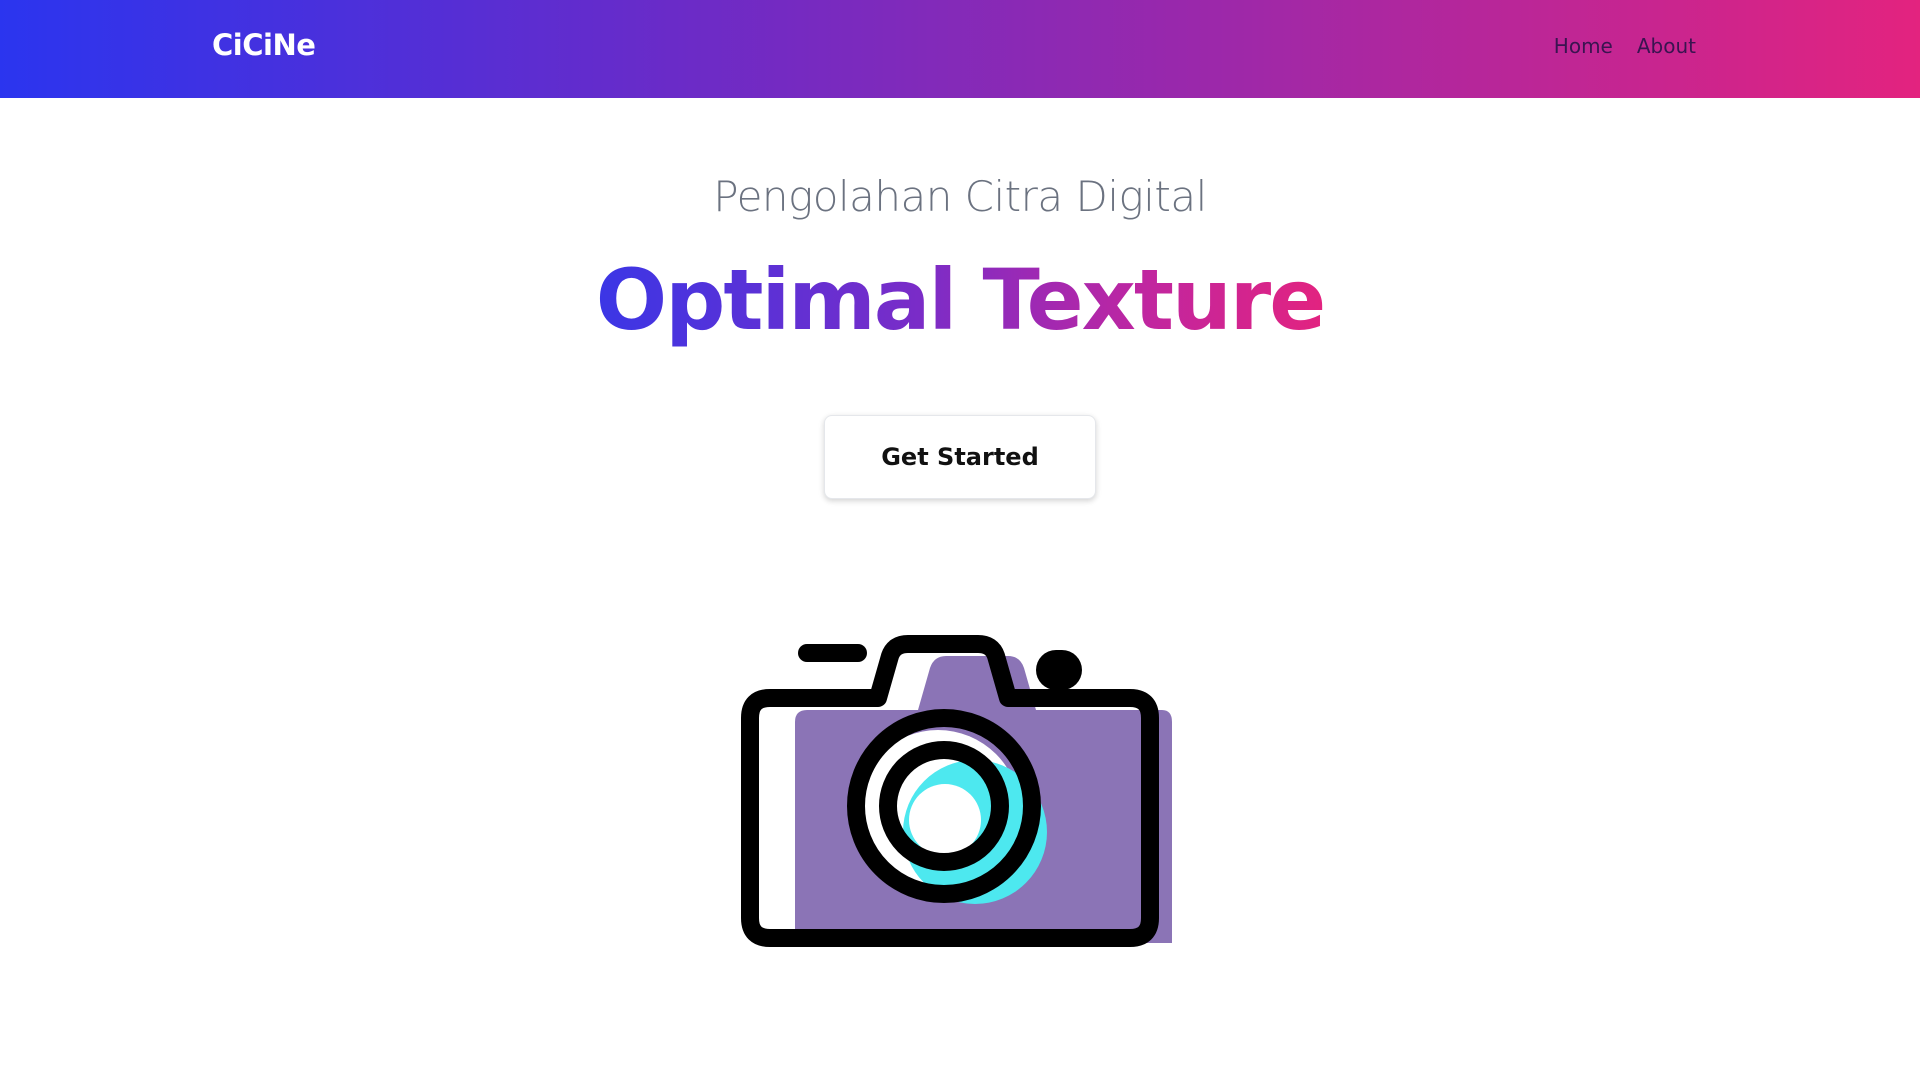 This screenshot has width=1920, height=1080. I want to click on nav-links: Home About, so click(1625, 46).